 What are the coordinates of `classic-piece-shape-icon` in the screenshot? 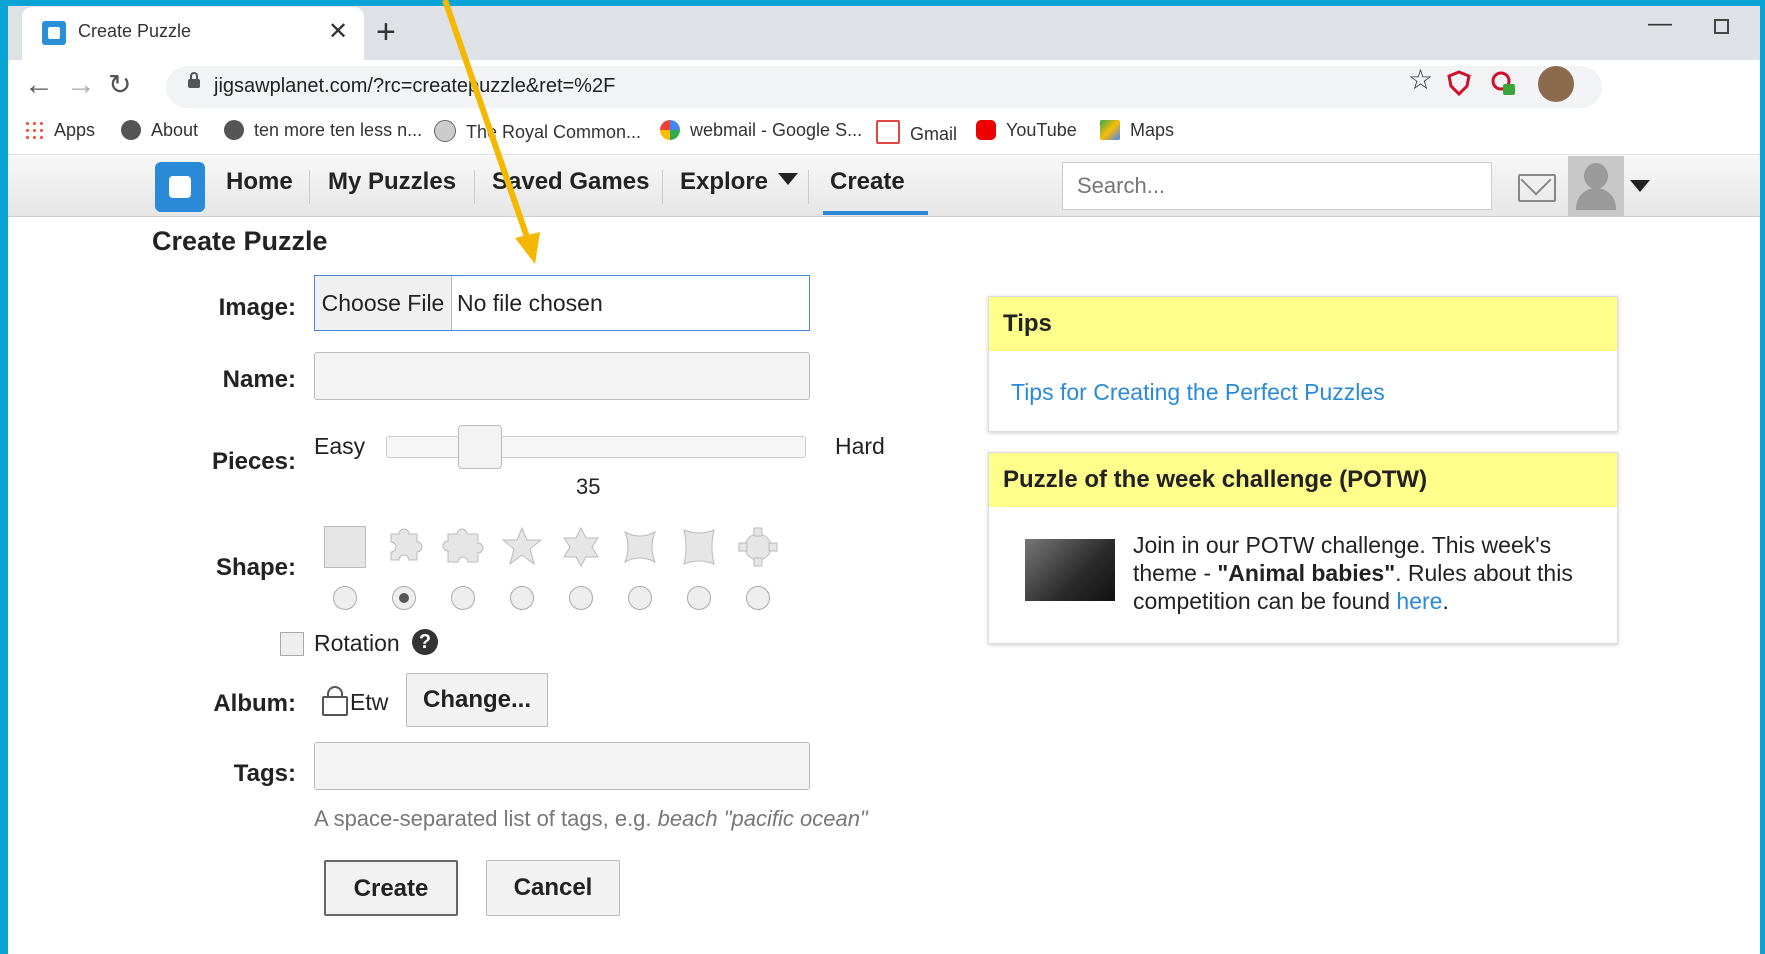 It's located at (404, 547).